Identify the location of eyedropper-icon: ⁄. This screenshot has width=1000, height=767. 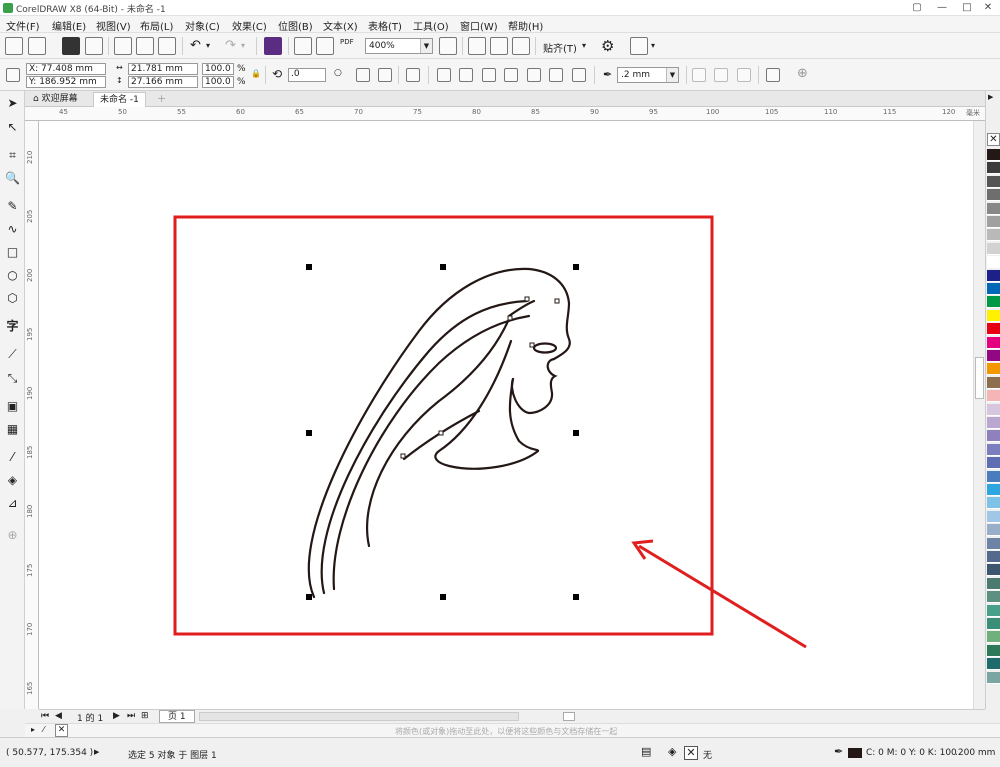
(43, 729).